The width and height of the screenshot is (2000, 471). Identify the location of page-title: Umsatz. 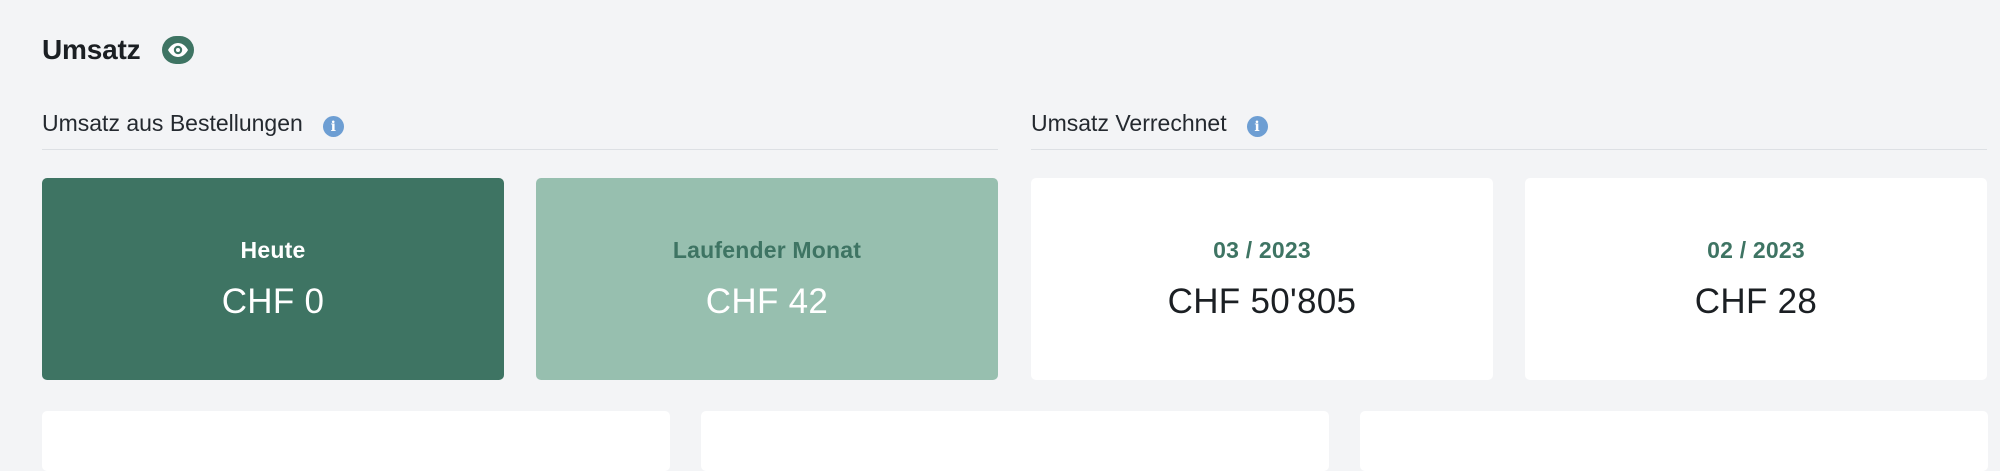
(91, 49).